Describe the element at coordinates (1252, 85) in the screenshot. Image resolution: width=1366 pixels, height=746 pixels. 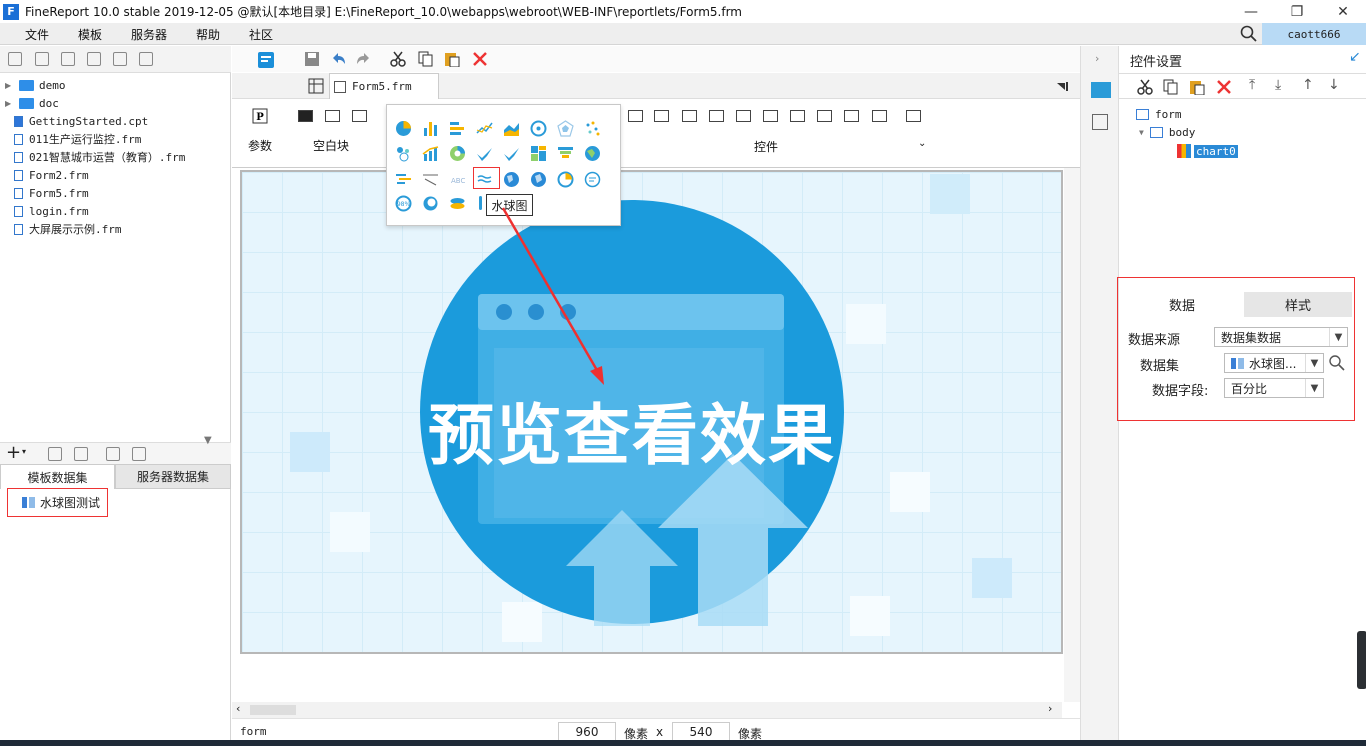
I see `move-top-icon: ⤒` at that location.